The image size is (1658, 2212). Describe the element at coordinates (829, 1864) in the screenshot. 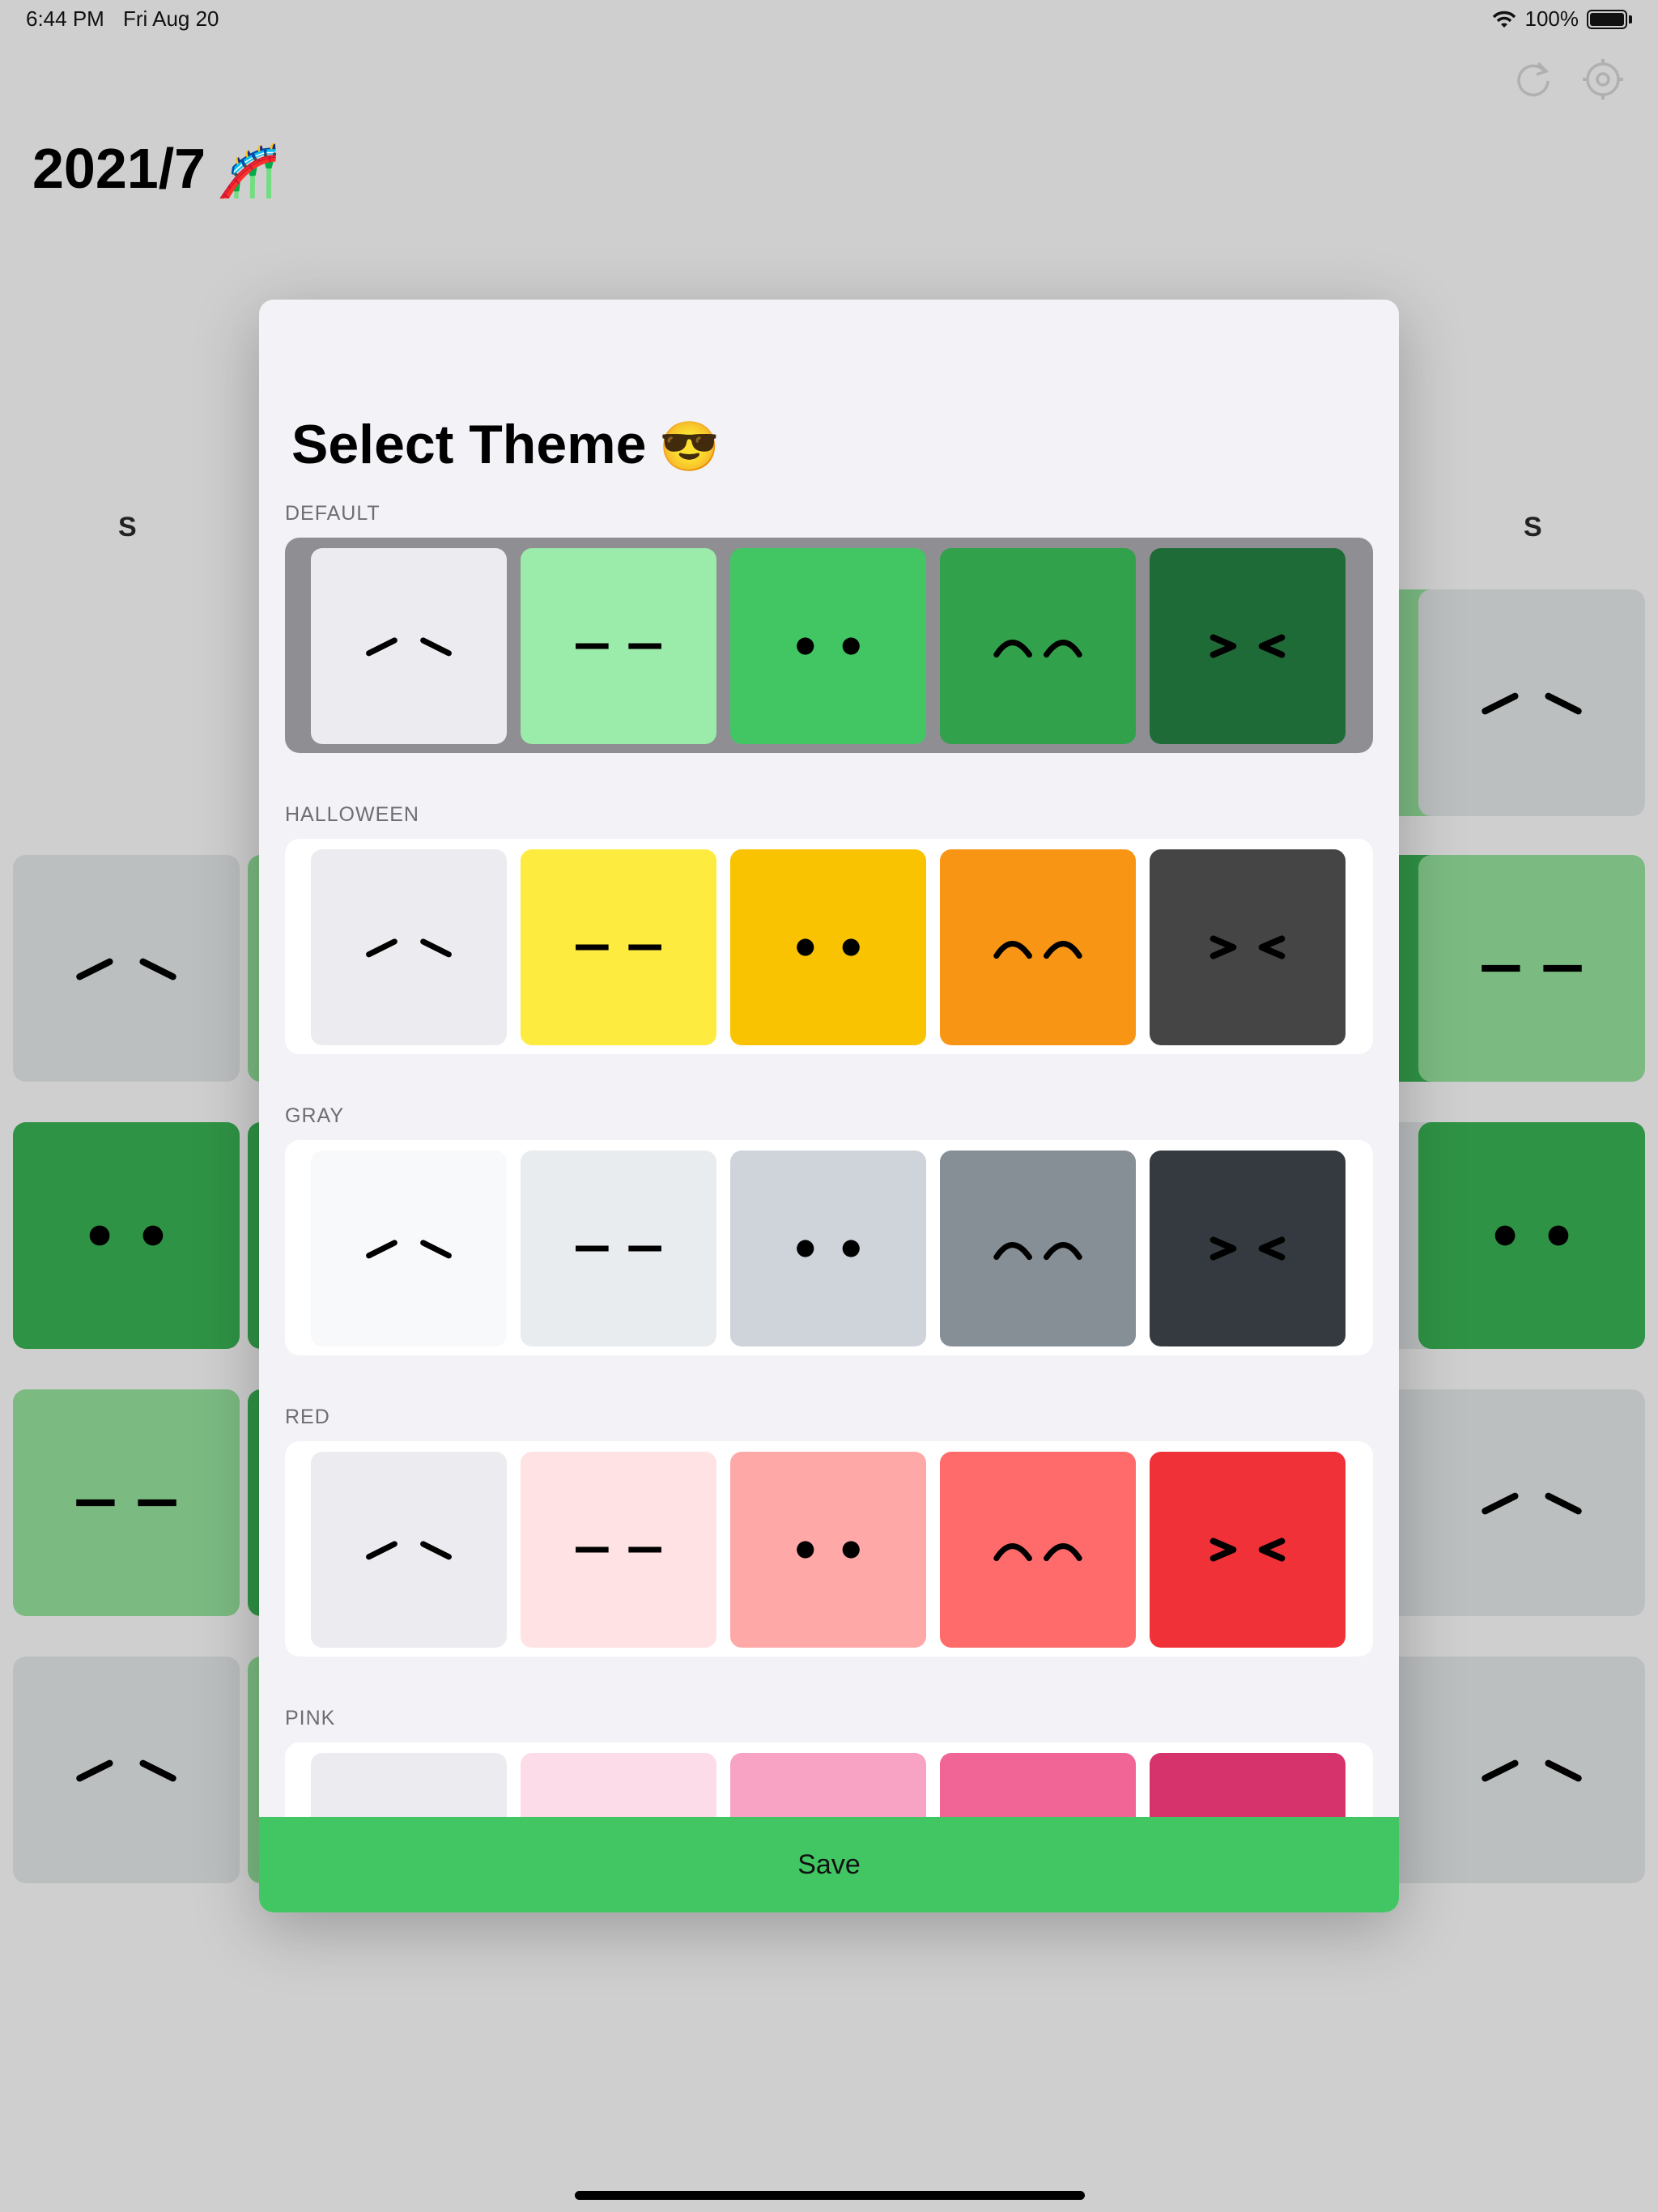

I see `save-button: Save` at that location.